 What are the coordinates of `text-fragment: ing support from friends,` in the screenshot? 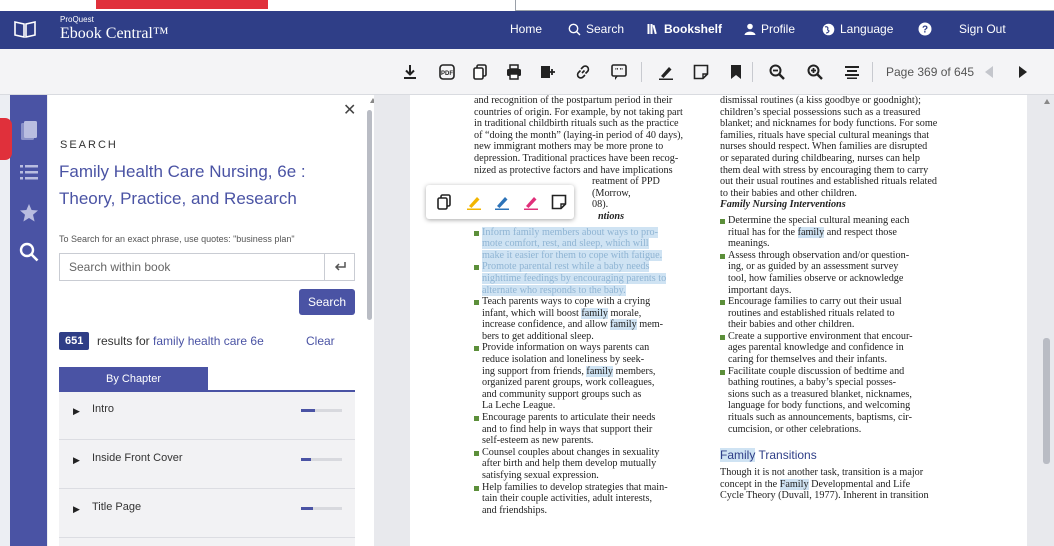 It's located at (534, 371).